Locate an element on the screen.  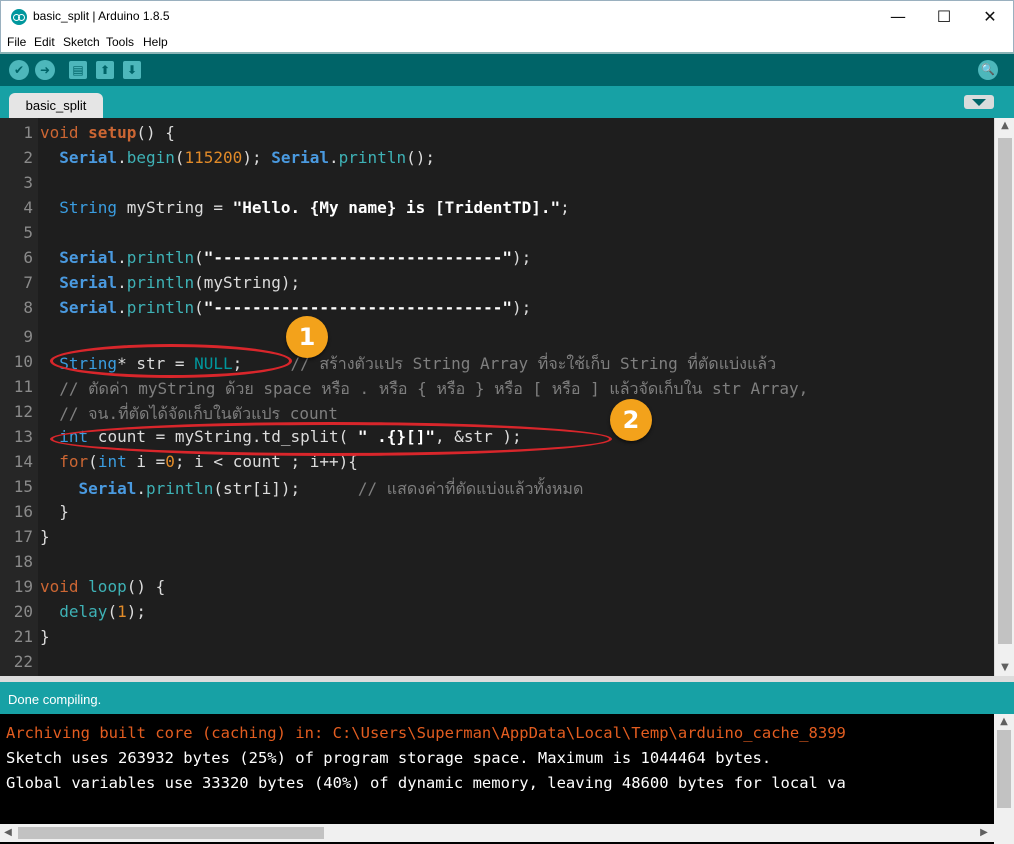
line-number: 9 is located at coordinates (28, 336).